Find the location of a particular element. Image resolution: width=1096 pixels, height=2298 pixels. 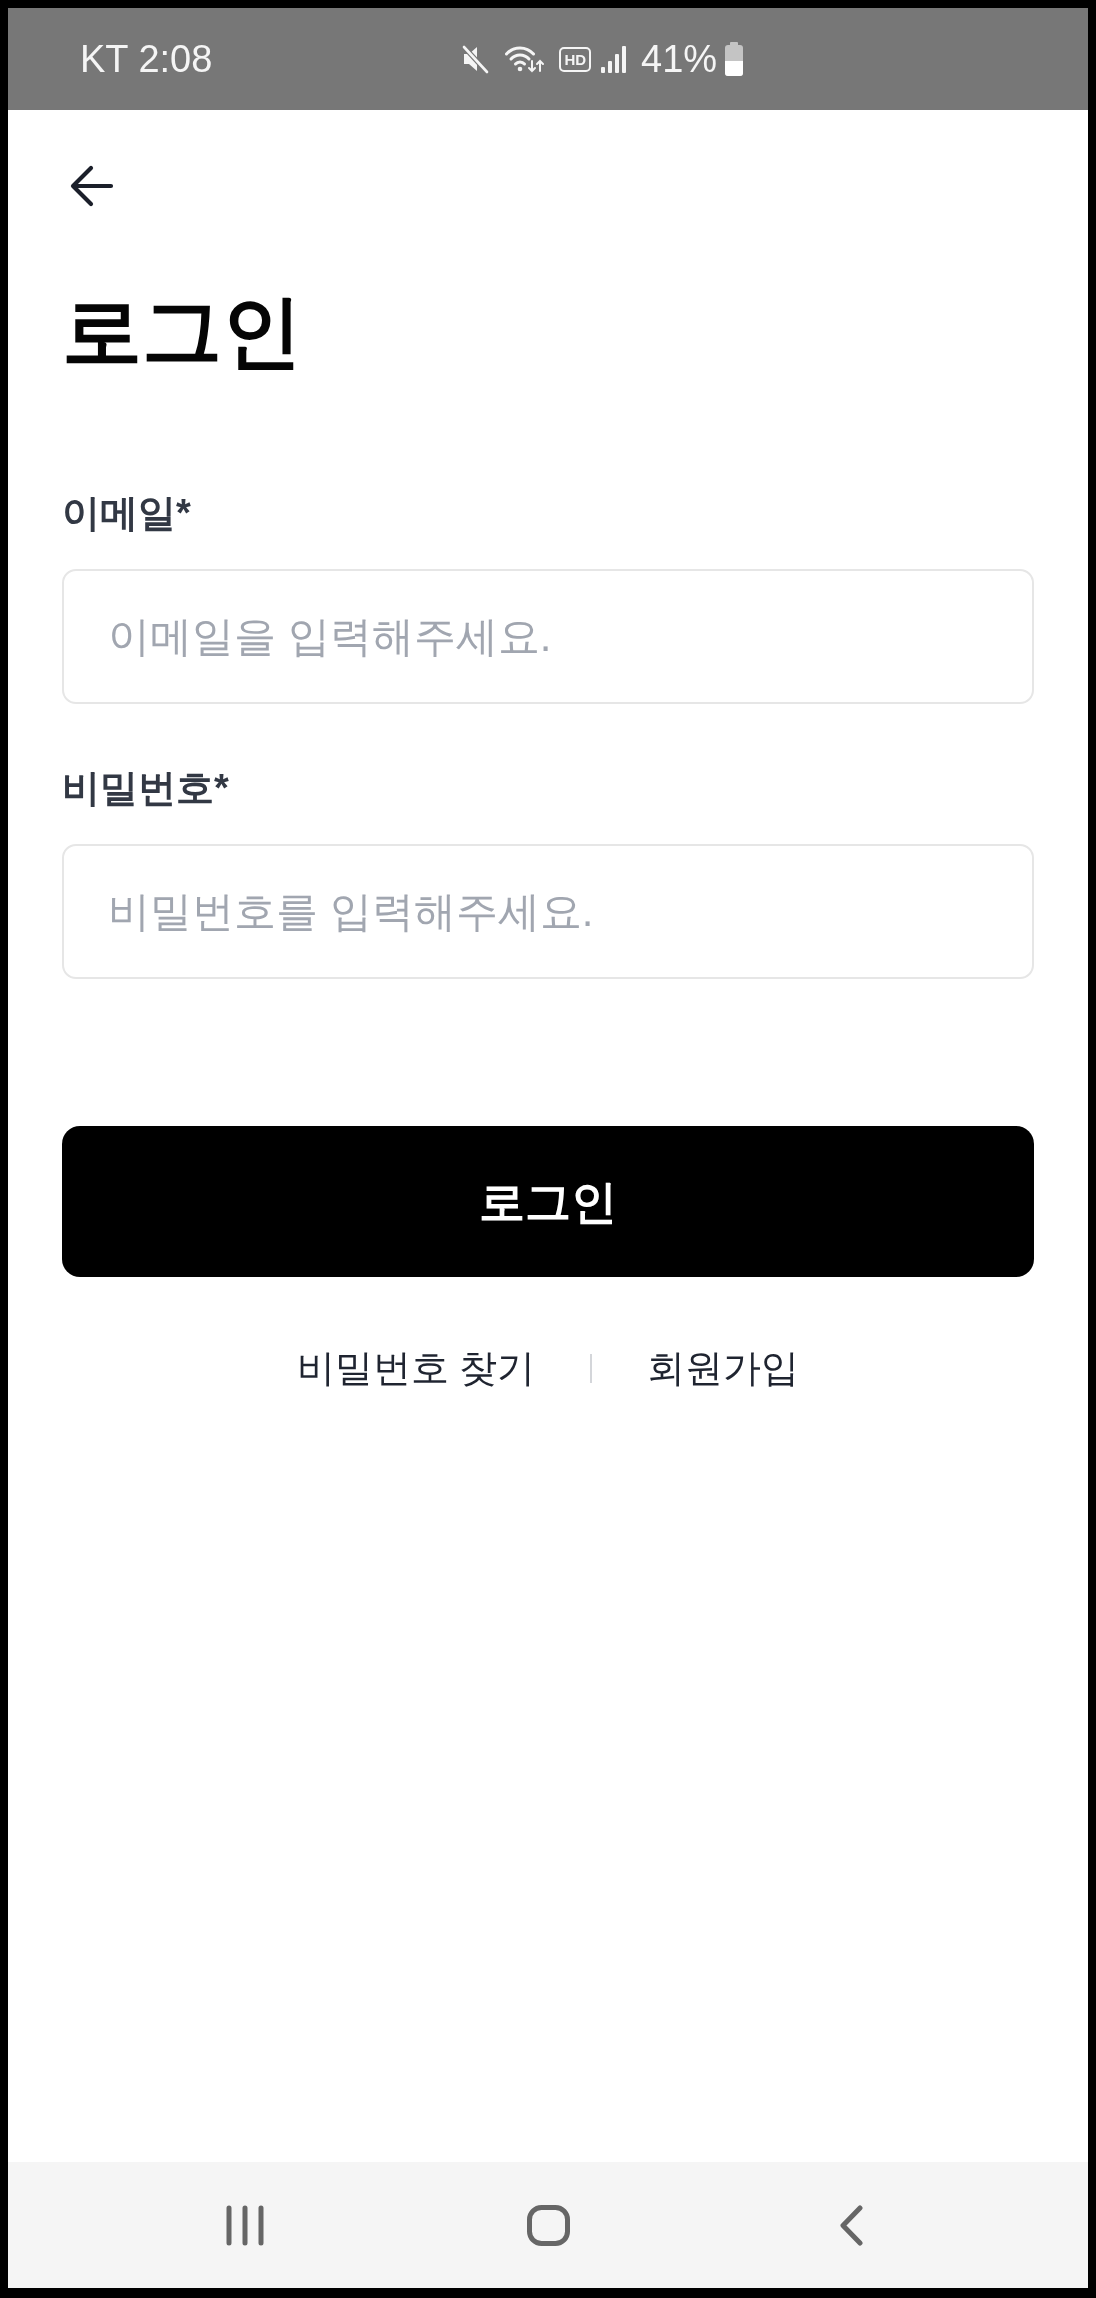

wifi-data-icon is located at coordinates (525, 59).